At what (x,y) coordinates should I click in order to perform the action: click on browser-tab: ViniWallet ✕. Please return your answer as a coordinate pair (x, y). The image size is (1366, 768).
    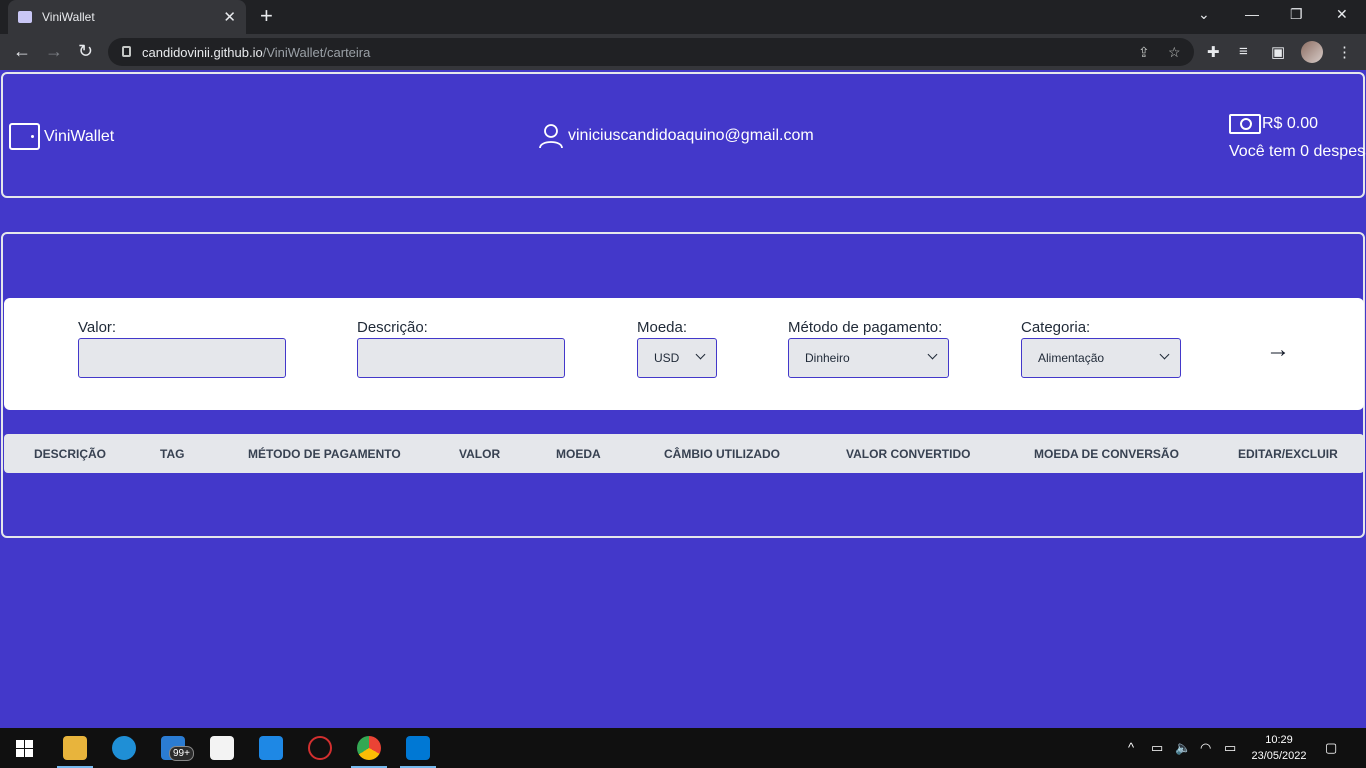
    Looking at the image, I should click on (127, 17).